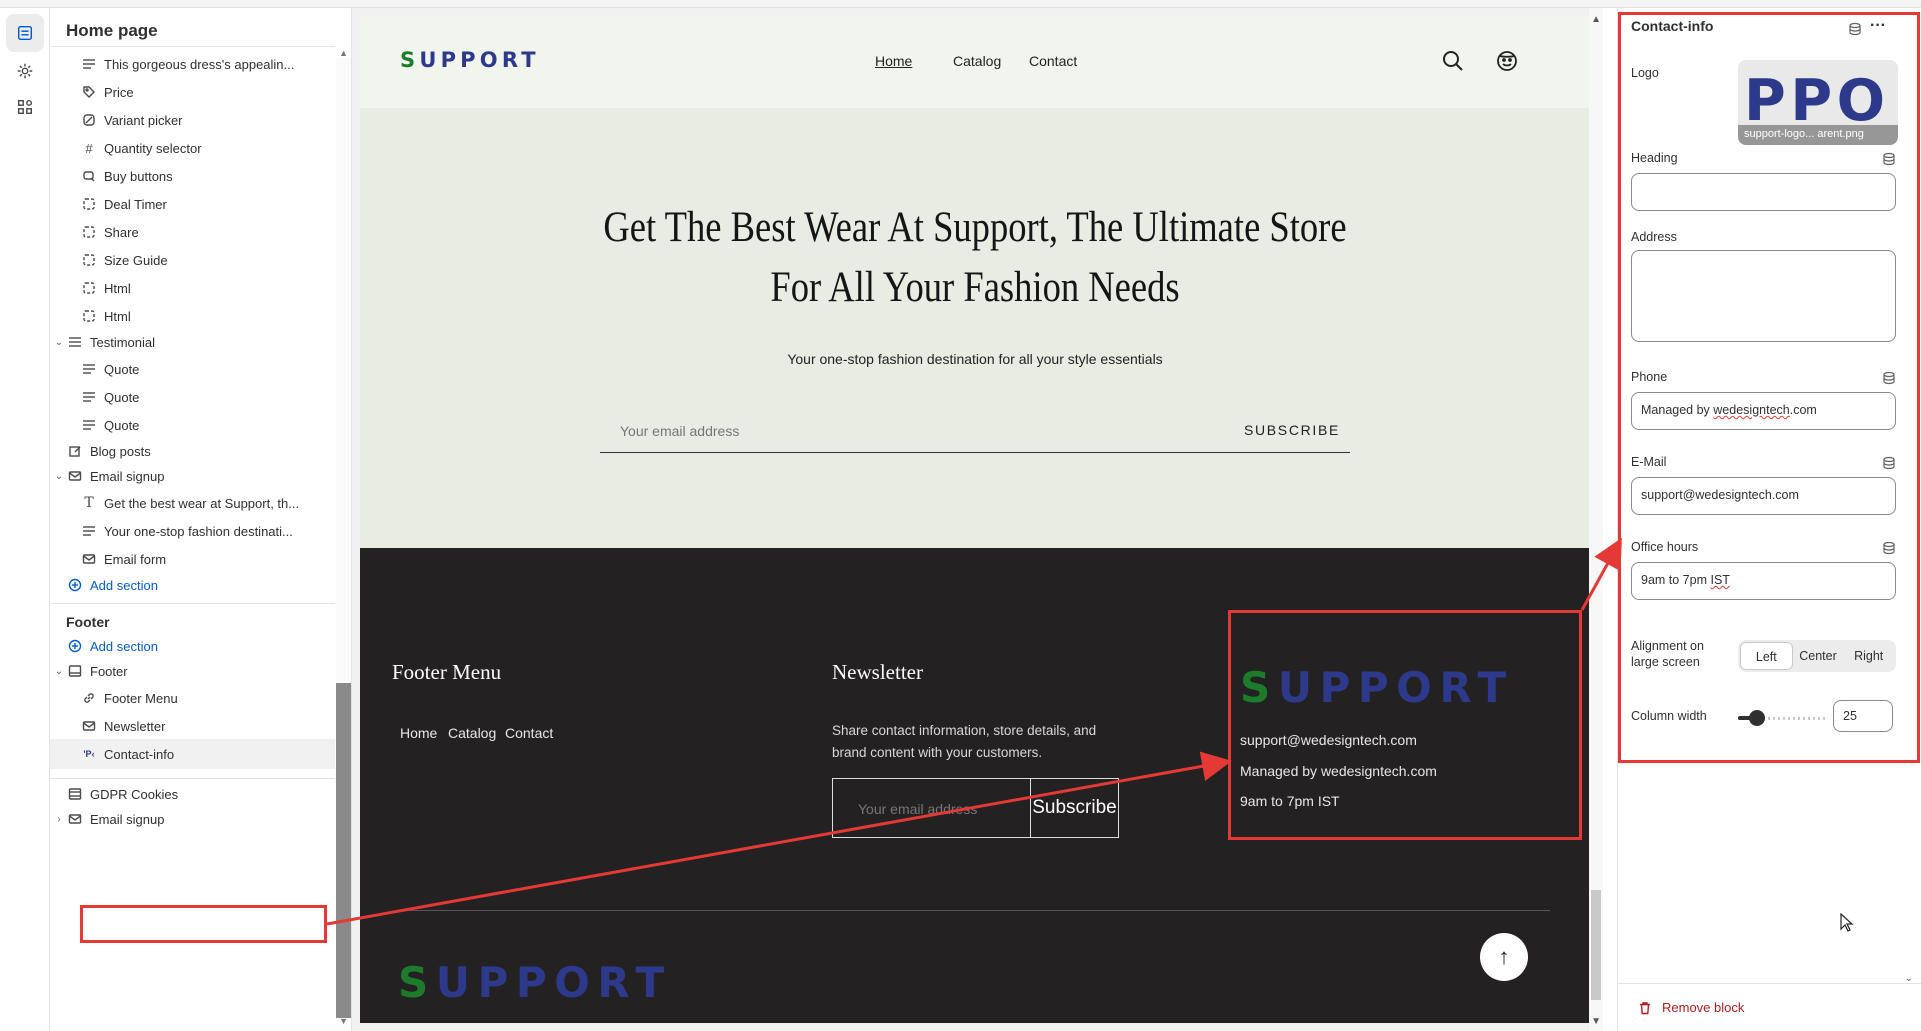  What do you see at coordinates (1504, 957) in the screenshot?
I see `back-to-top-button: ↑` at bounding box center [1504, 957].